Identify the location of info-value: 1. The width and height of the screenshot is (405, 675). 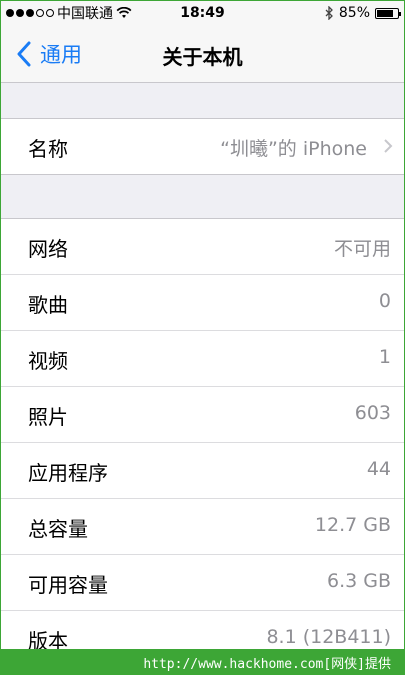
(384, 357).